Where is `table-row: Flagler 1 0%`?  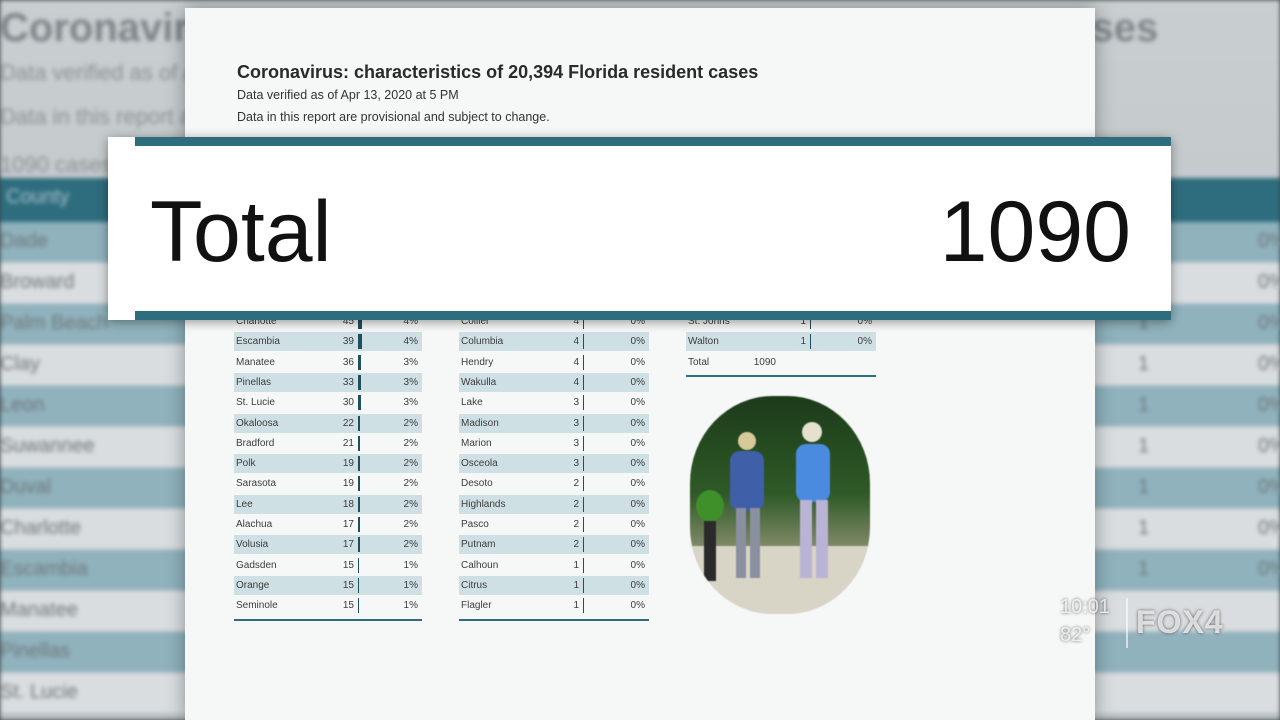 table-row: Flagler 1 0% is located at coordinates (554, 605).